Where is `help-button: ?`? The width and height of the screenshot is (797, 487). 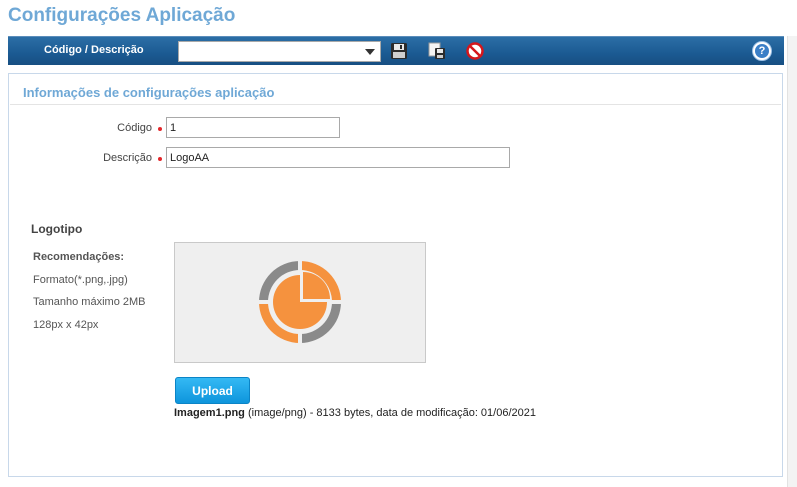
help-button: ? is located at coordinates (762, 51).